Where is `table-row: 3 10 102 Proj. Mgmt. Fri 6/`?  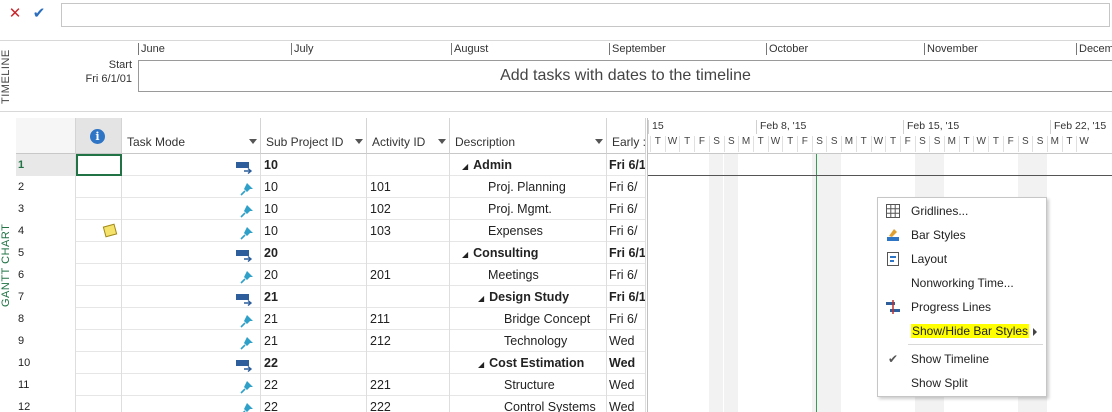
table-row: 3 10 102 Proj. Mgmt. Fri 6/ is located at coordinates (331, 209).